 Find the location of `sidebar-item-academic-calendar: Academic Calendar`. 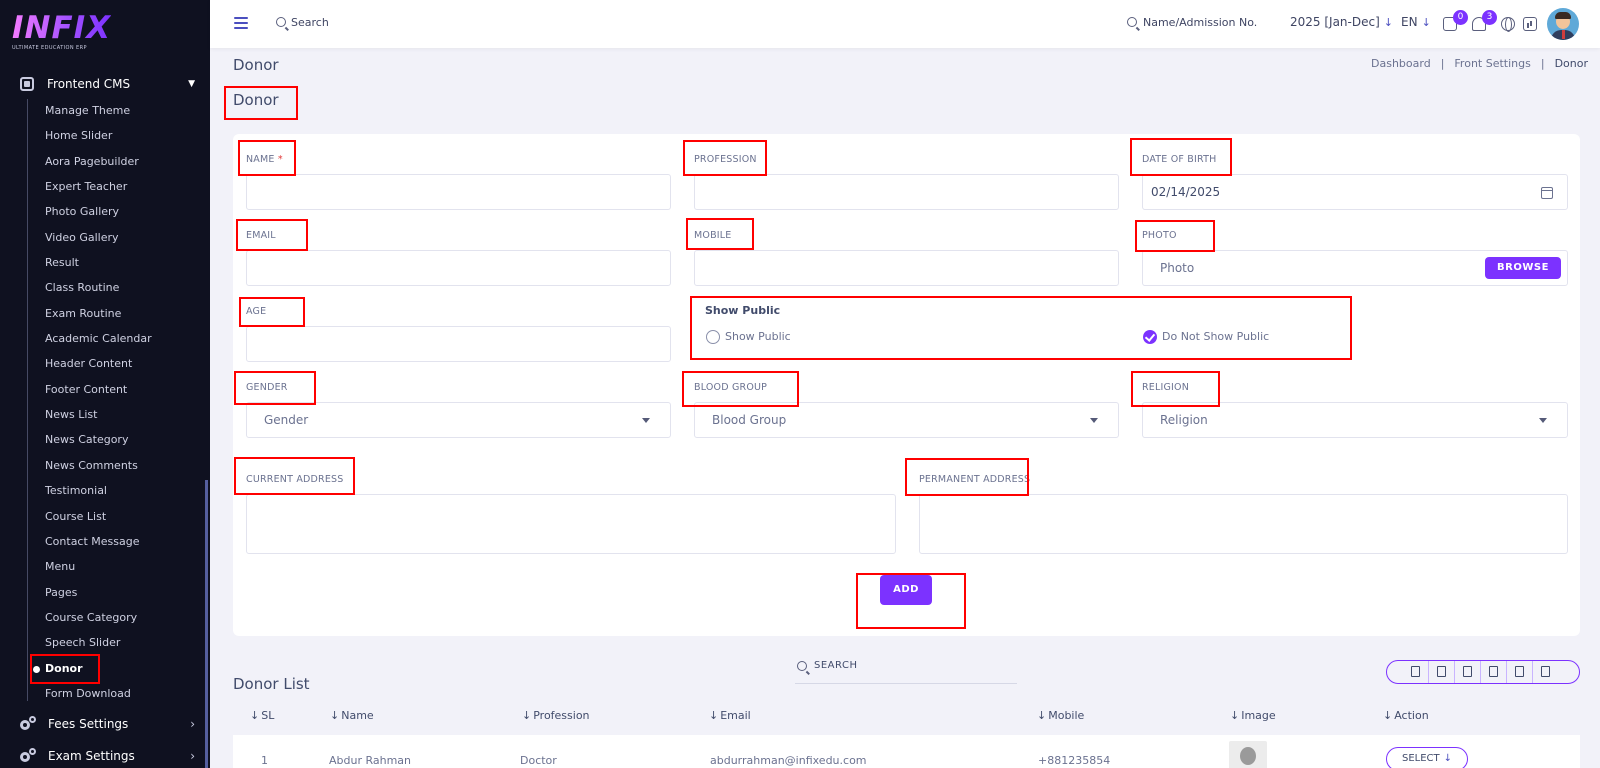

sidebar-item-academic-calendar: Academic Calendar is located at coordinates (98, 342).